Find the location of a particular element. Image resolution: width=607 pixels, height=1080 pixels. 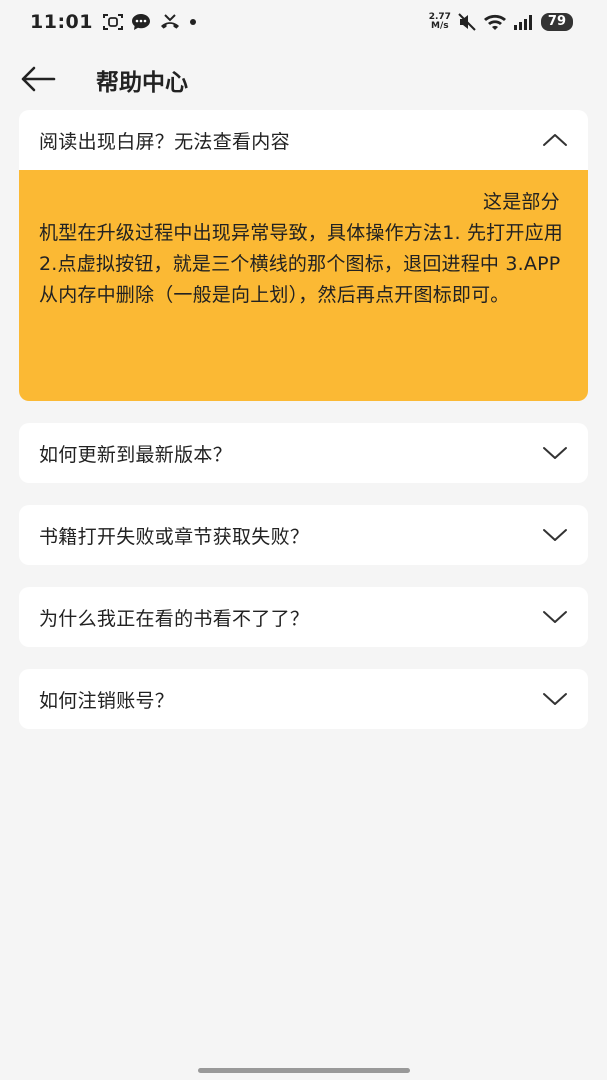

faq-header-update: 如何更新到最新版本？ is located at coordinates (303, 453).